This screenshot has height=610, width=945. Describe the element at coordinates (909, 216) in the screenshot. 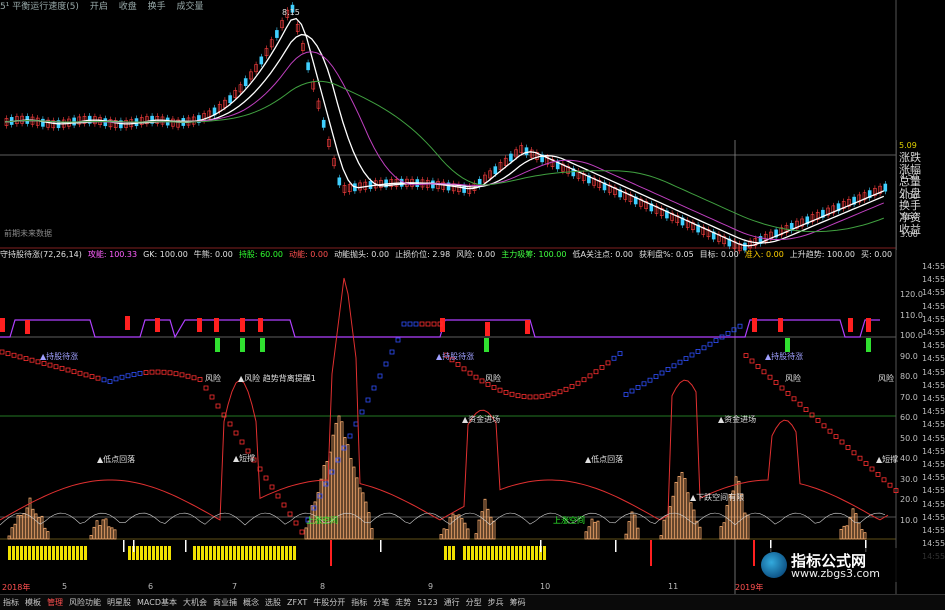

I see `price-scale-label: 3.50` at that location.